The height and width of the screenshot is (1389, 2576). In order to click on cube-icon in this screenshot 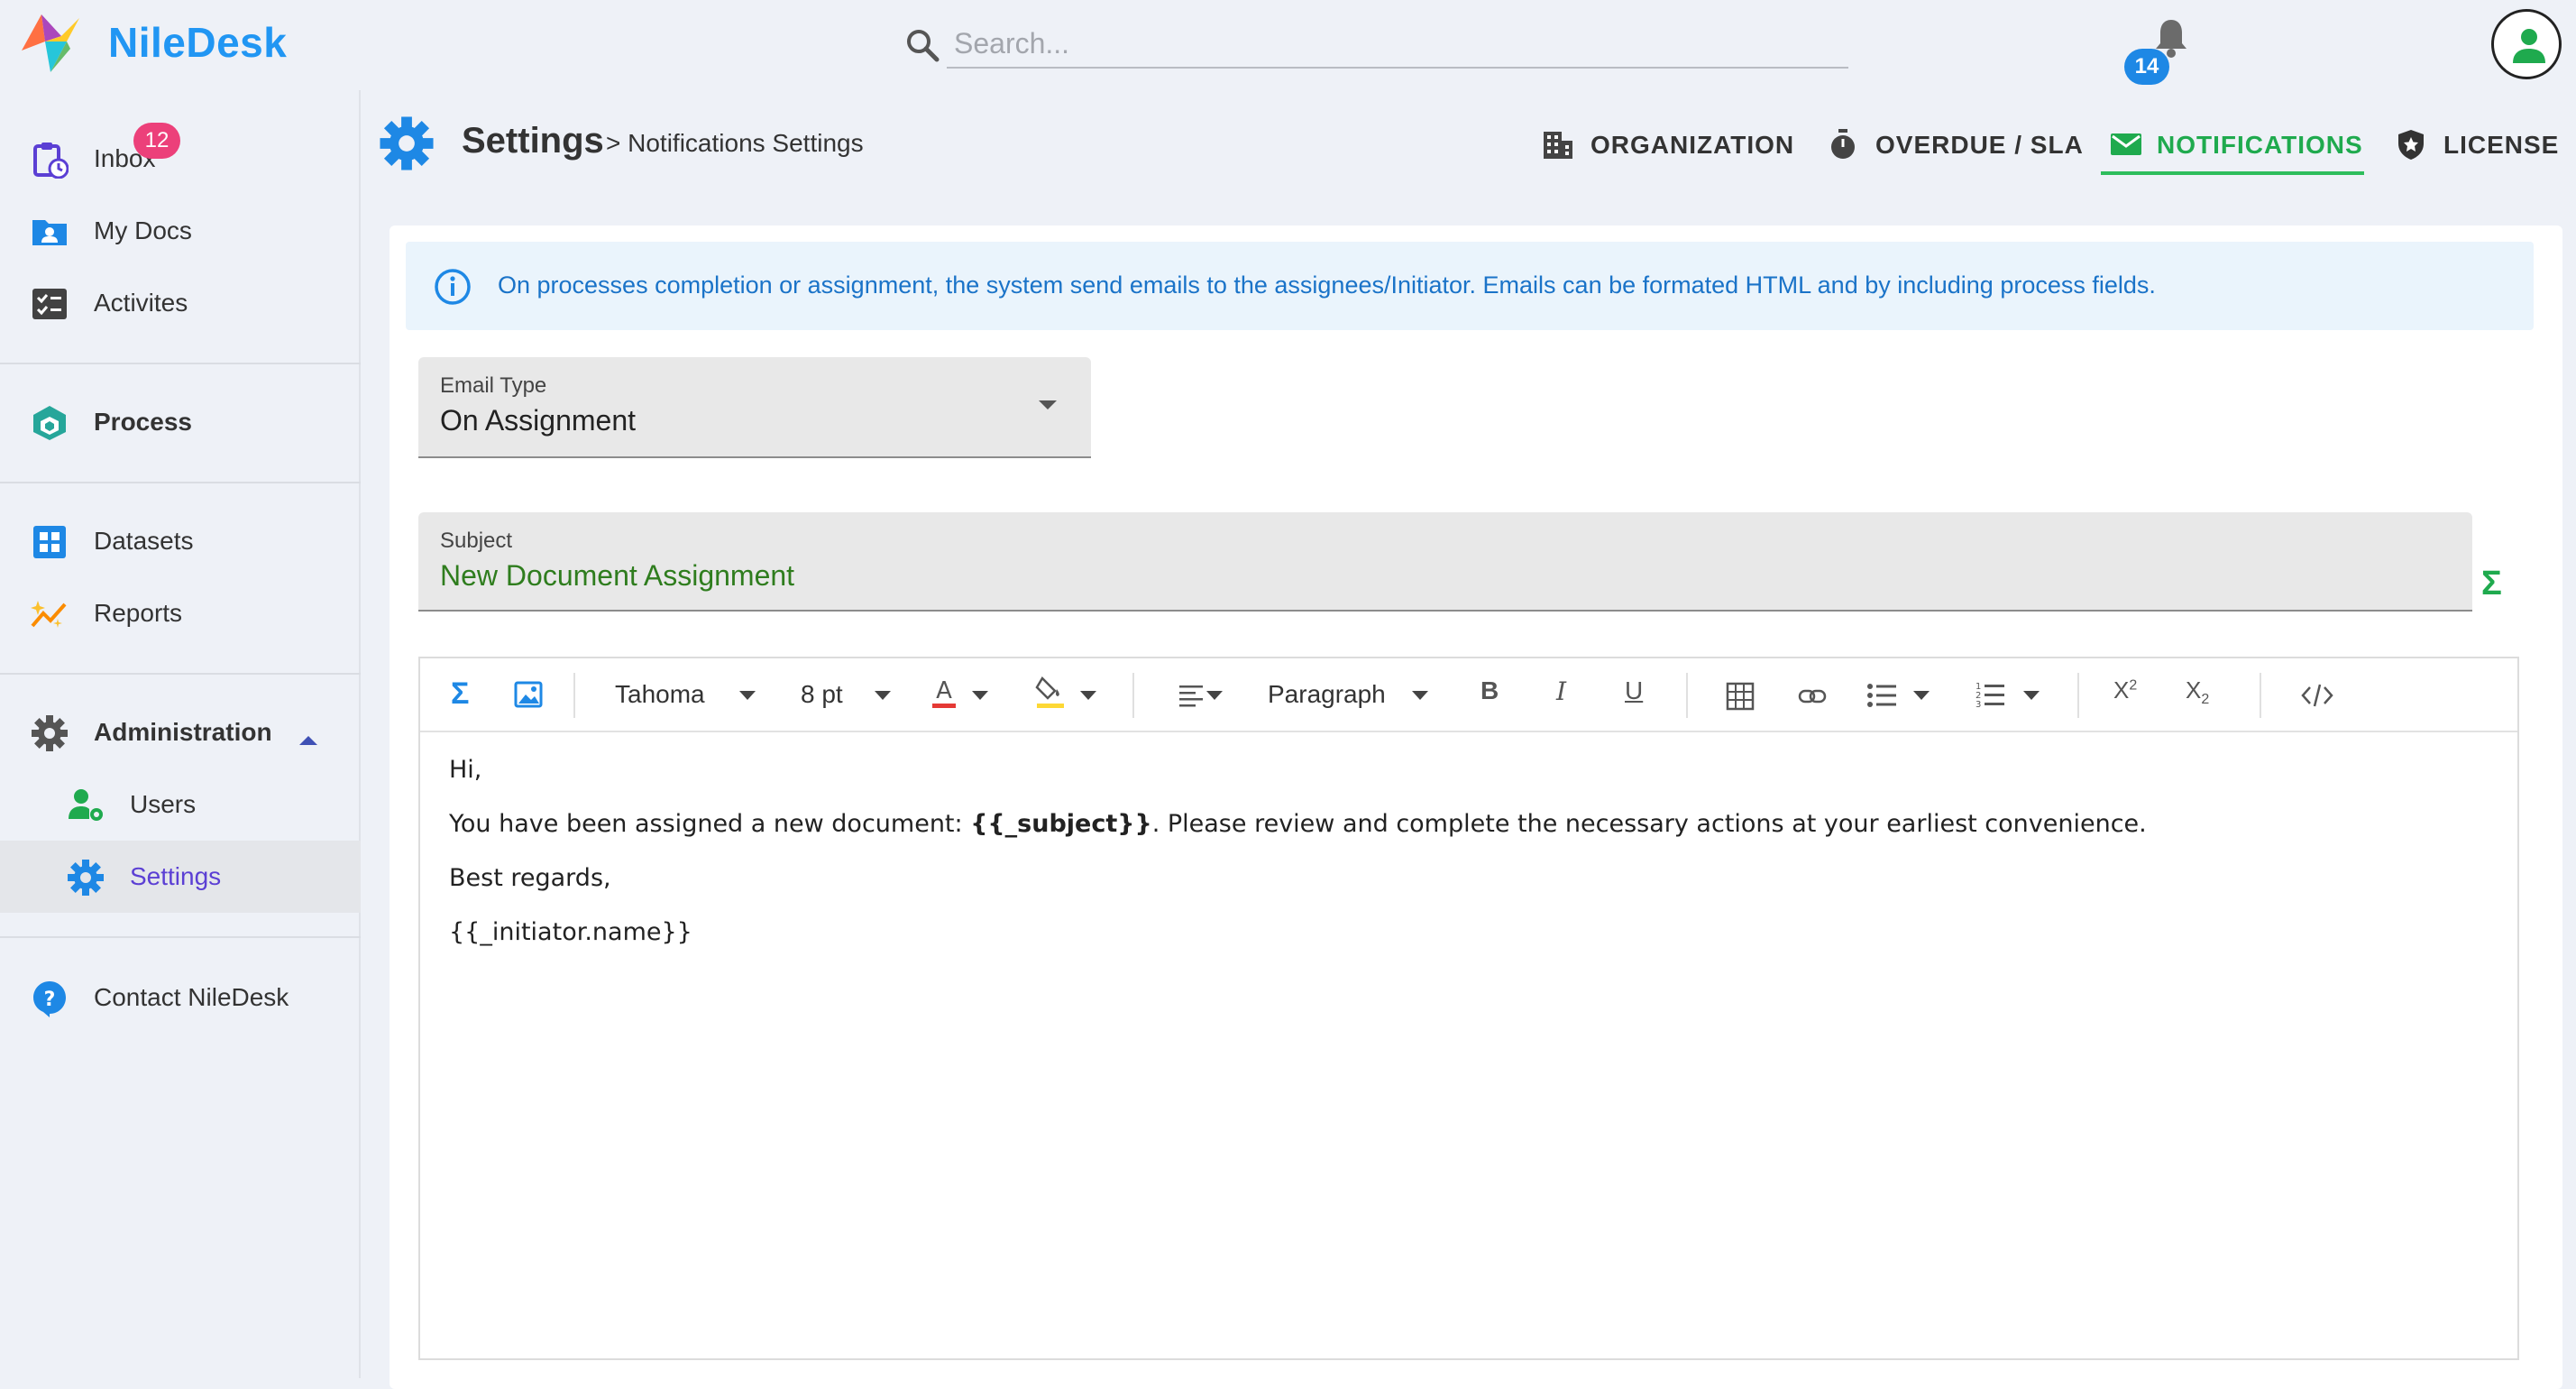, I will do `click(50, 423)`.